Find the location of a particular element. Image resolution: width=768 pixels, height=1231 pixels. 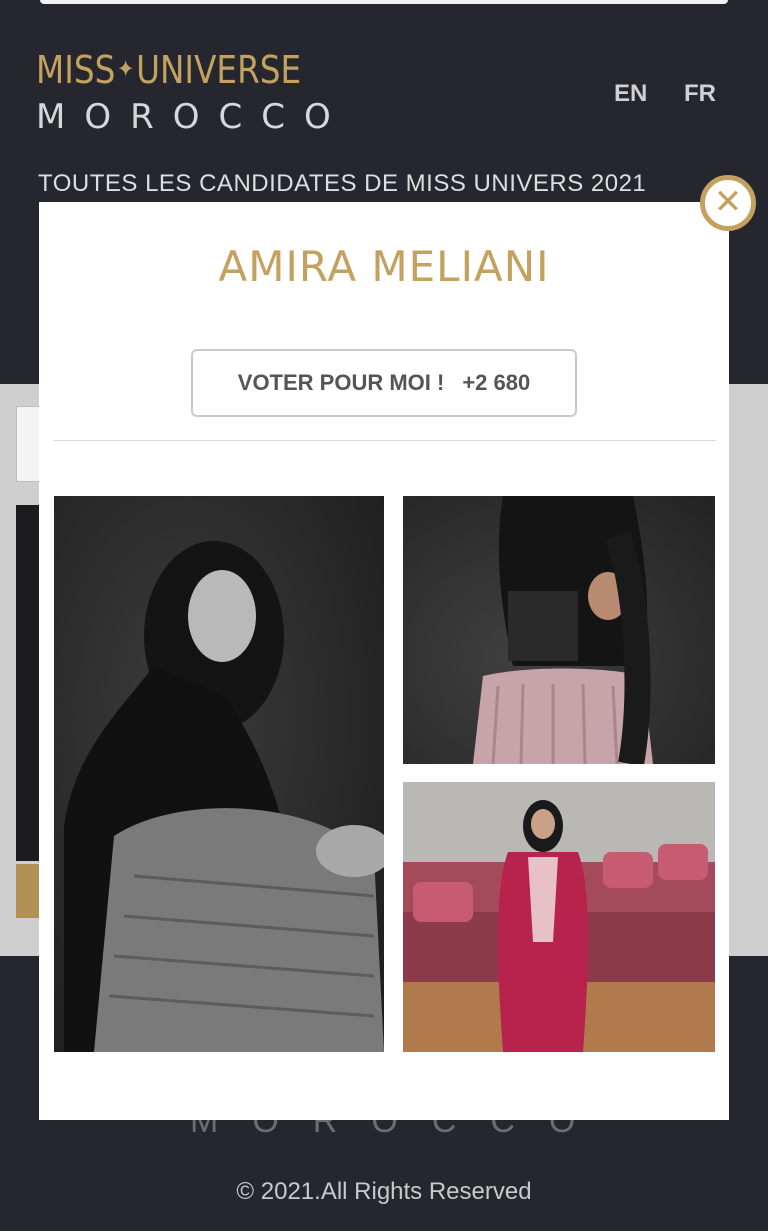

vote-count: +2 680 is located at coordinates (496, 382).